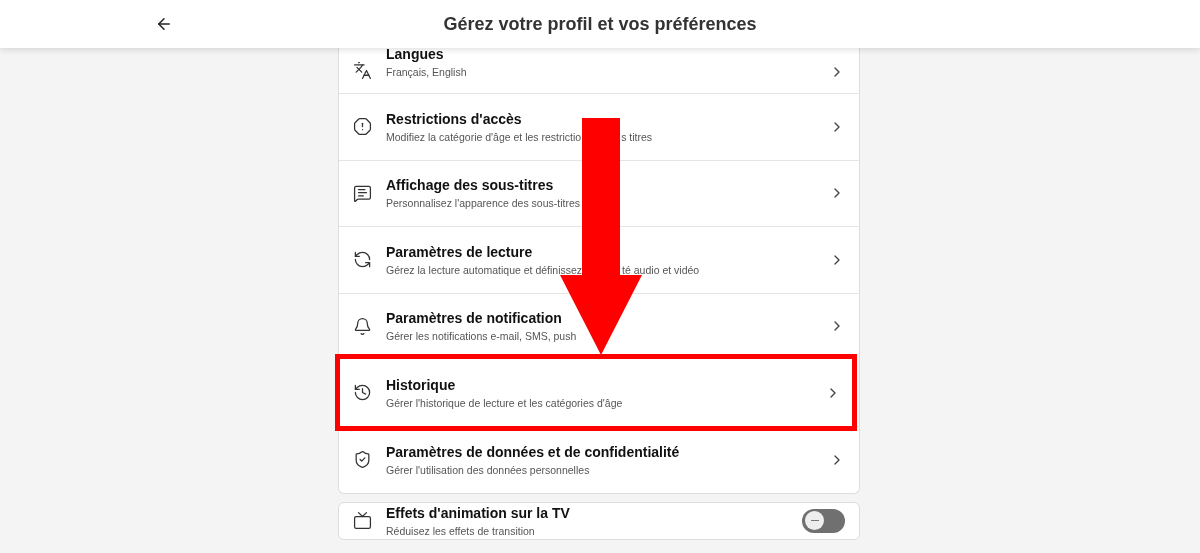 Image resolution: width=1200 pixels, height=553 pixels. What do you see at coordinates (362, 326) in the screenshot?
I see `bell-icon` at bounding box center [362, 326].